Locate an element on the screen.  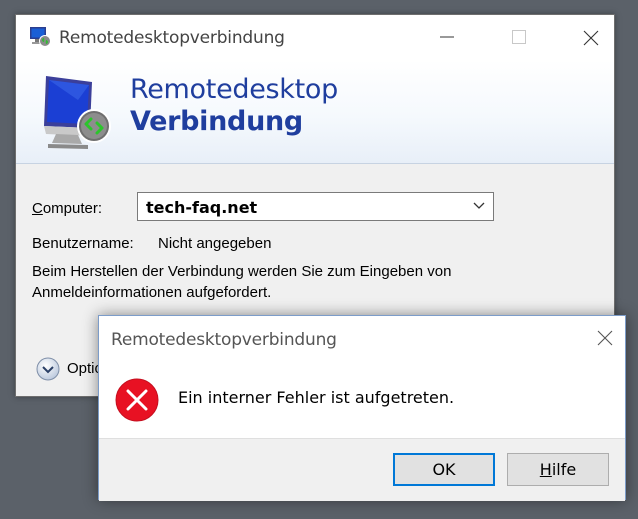
remote-desktop-icon is located at coordinates (40, 37).